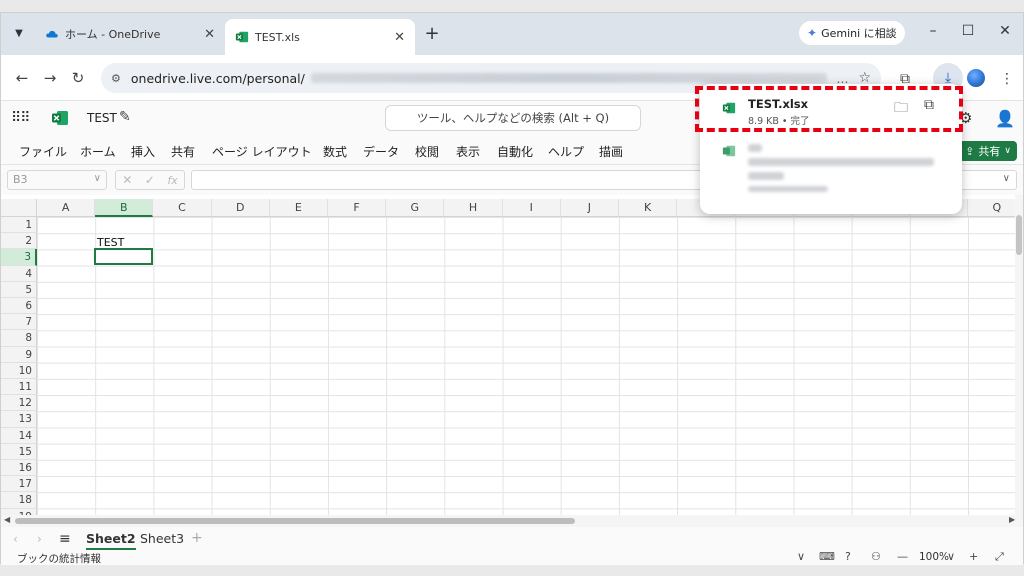  What do you see at coordinates (934, 557) in the screenshot?
I see `zoom-level: 100%` at bounding box center [934, 557].